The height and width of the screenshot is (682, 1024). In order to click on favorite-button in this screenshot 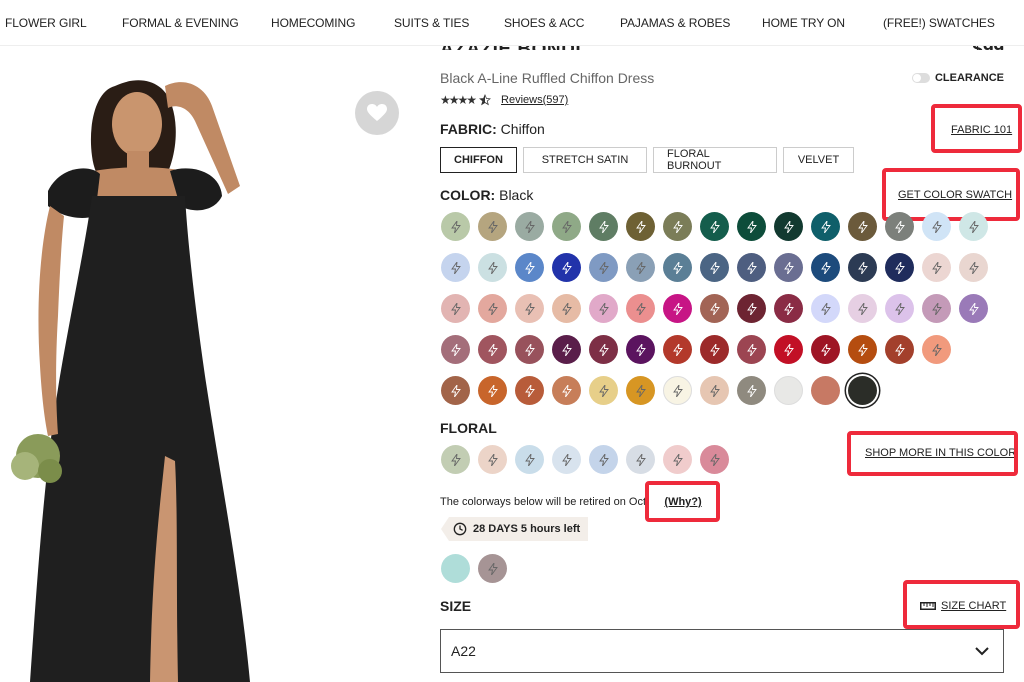, I will do `click(377, 113)`.